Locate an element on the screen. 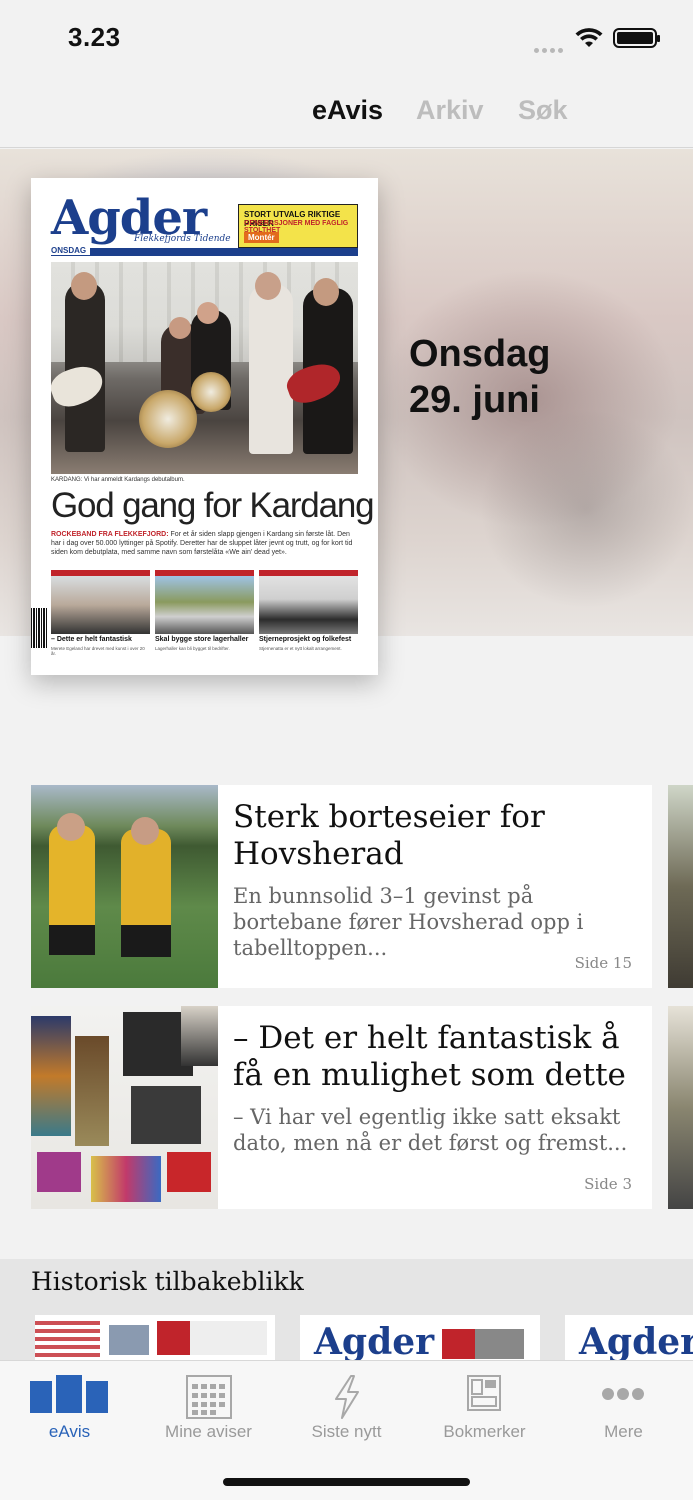  tab-eavis: eAvis is located at coordinates (347, 110).